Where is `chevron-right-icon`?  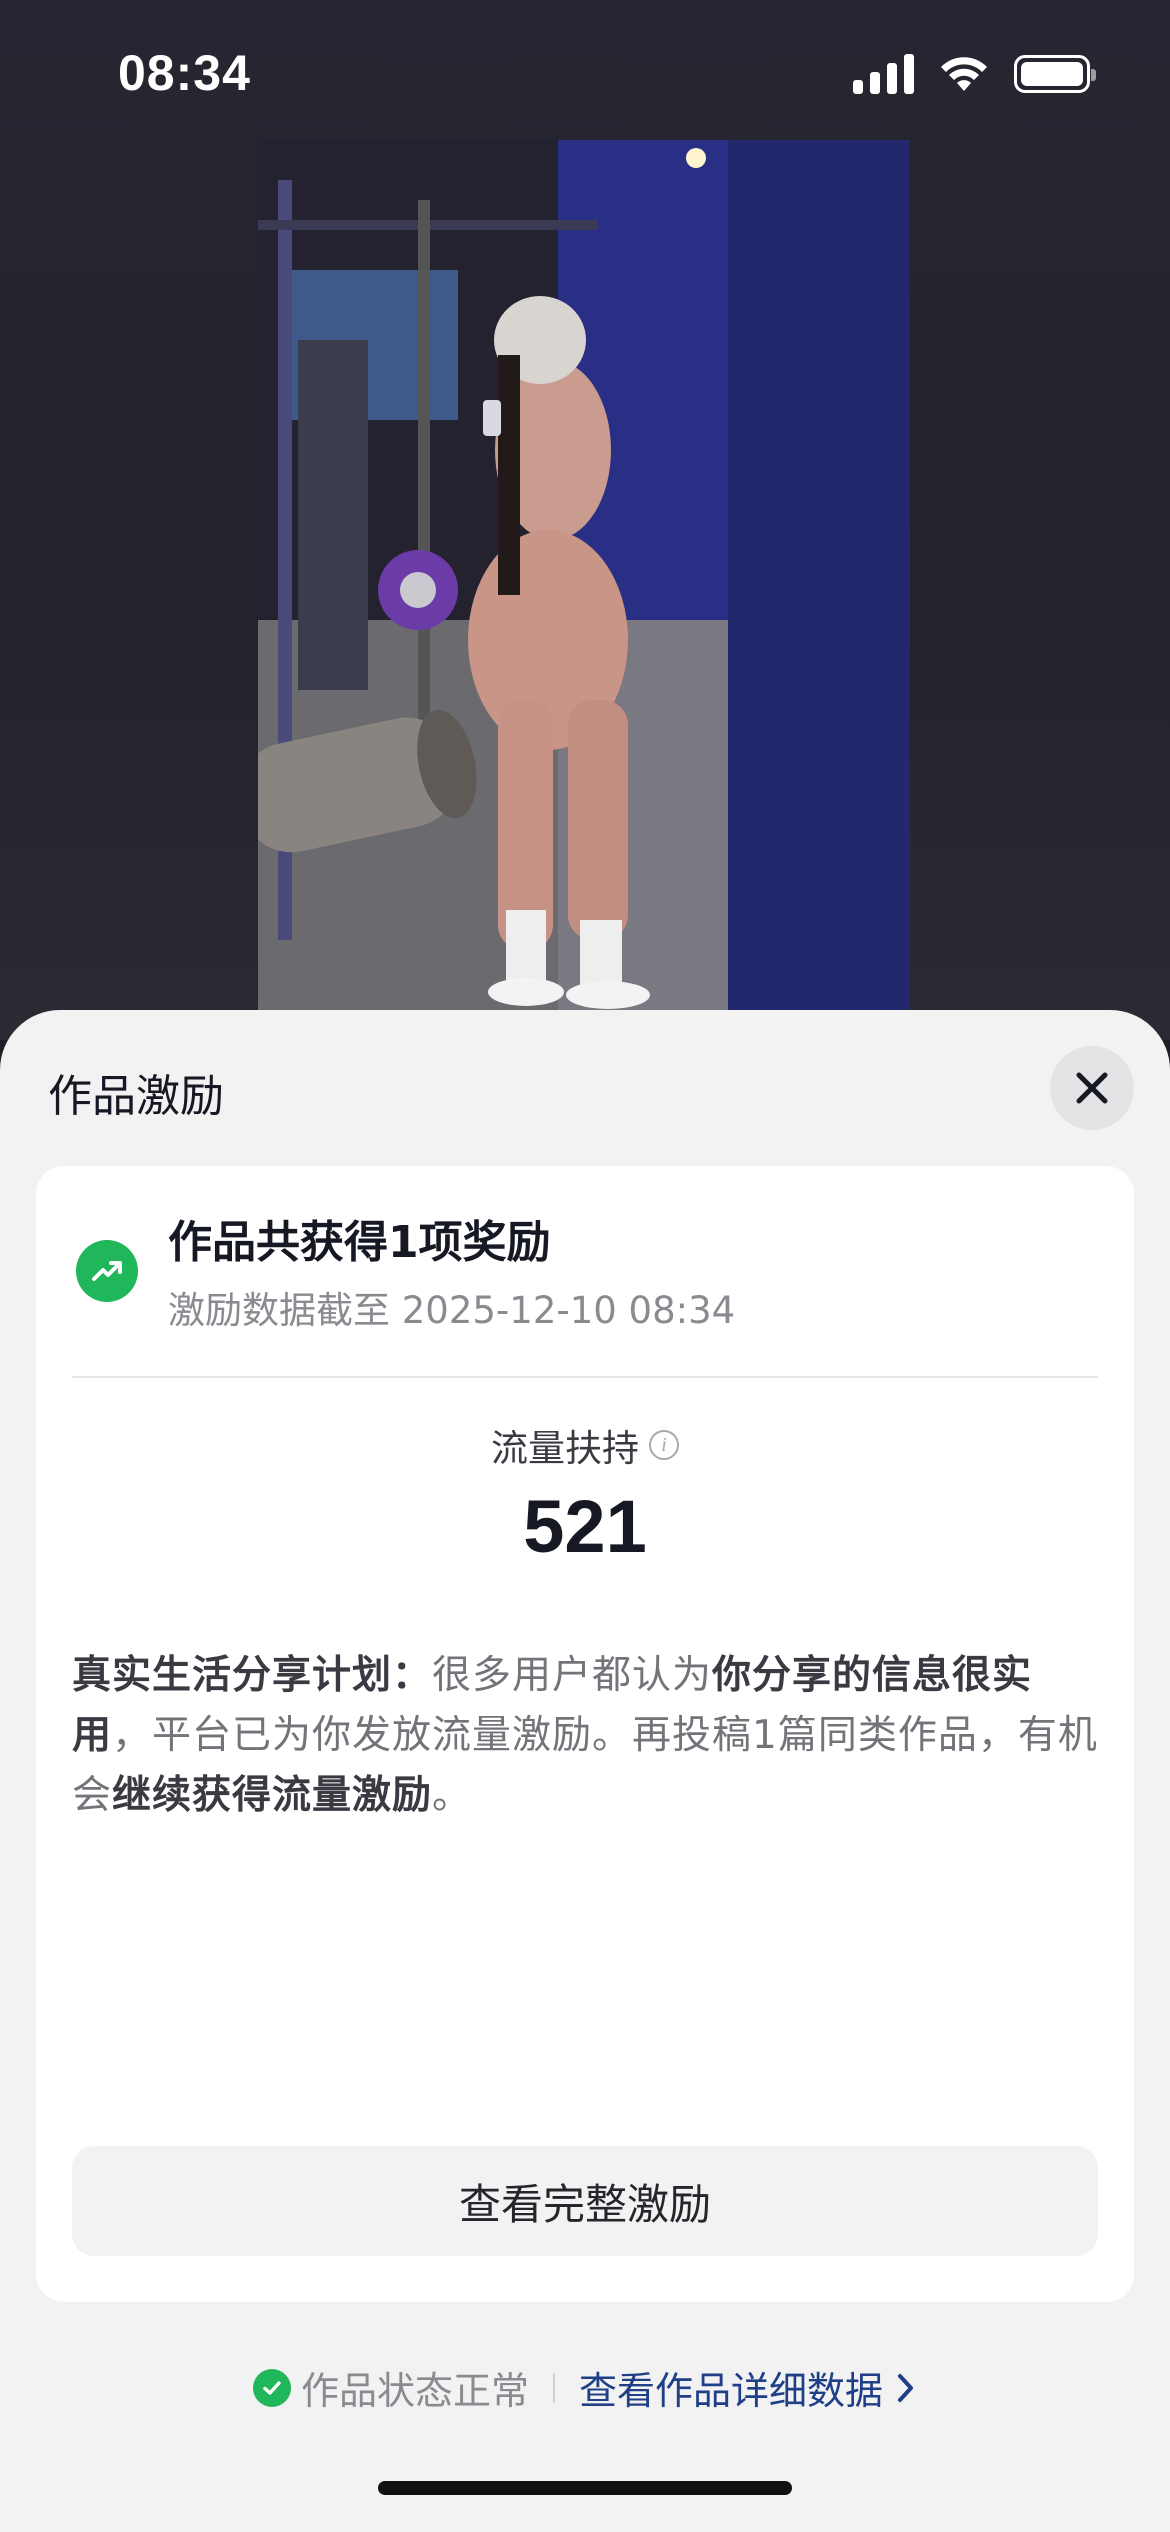
chevron-right-icon is located at coordinates (906, 2388).